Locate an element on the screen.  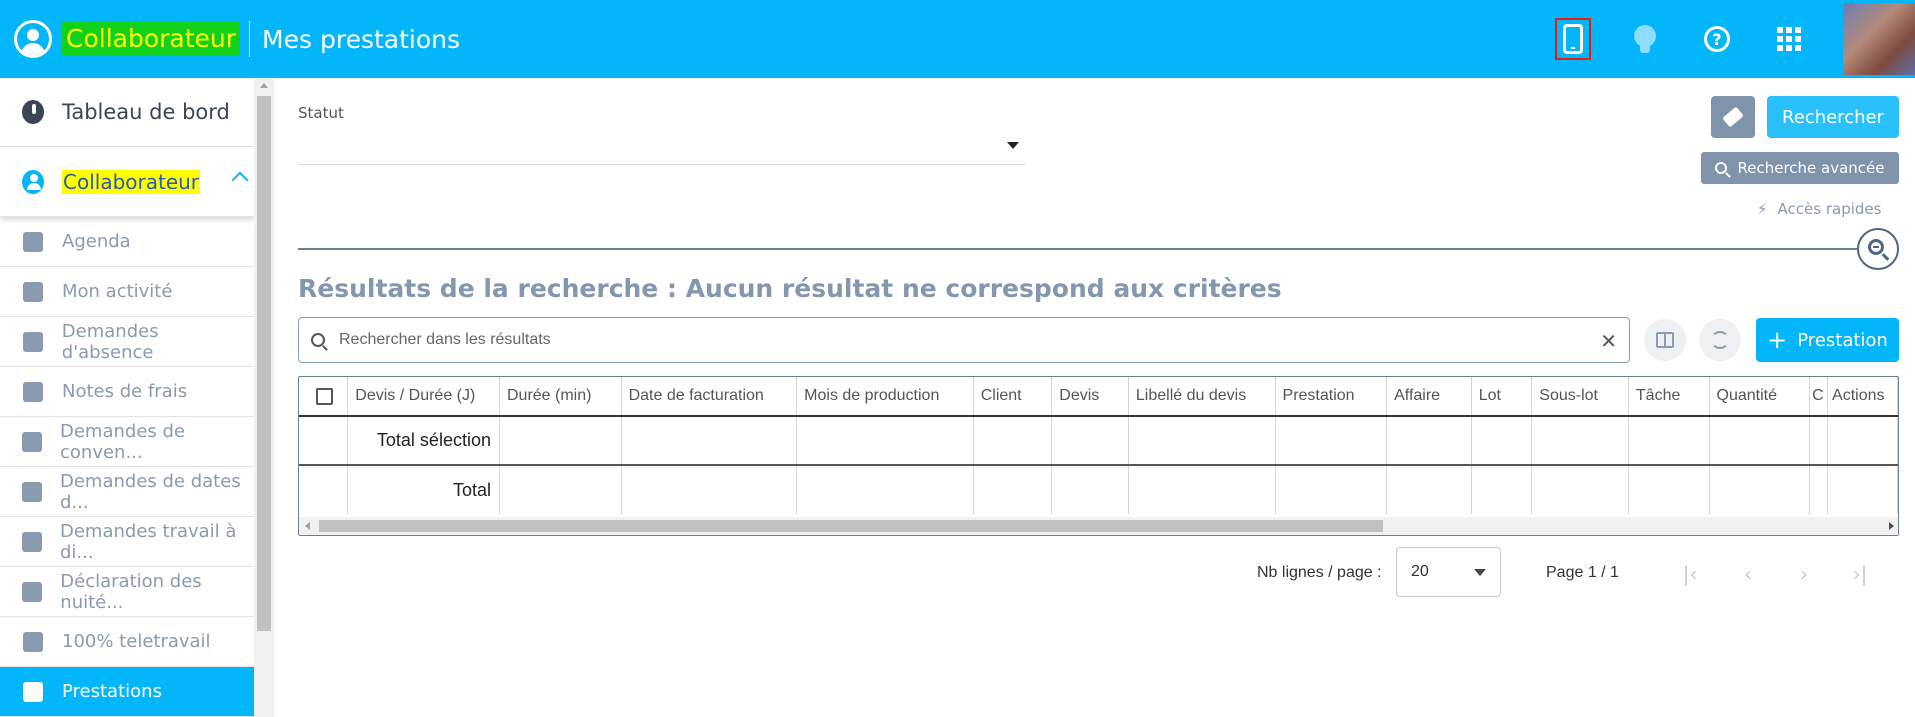
help-icon: ? is located at coordinates (1717, 39).